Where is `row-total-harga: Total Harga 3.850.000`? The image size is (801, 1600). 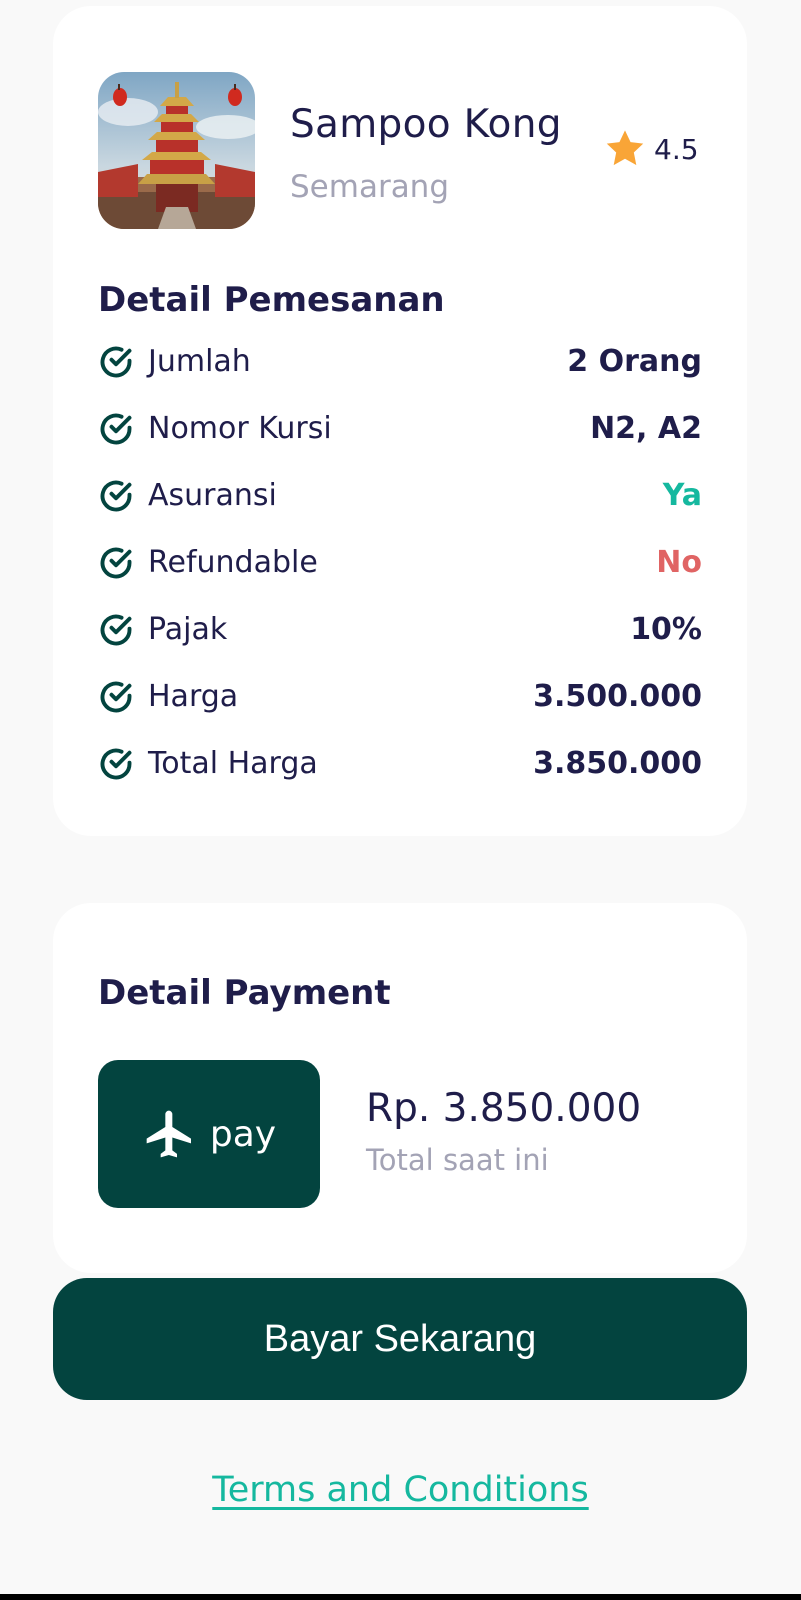 row-total-harga: Total Harga 3.850.000 is located at coordinates (400, 763).